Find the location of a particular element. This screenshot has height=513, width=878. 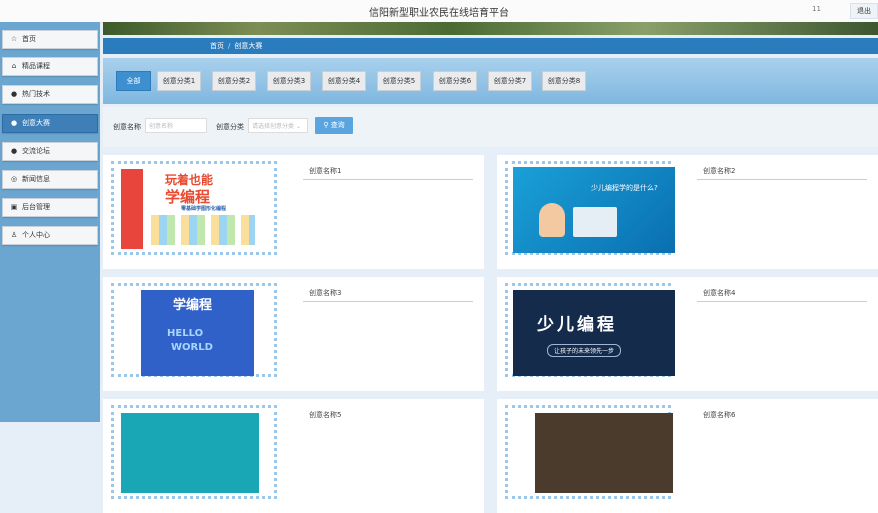

sidebar-item-courses: ⌂ 精品课程 is located at coordinates (50, 66).